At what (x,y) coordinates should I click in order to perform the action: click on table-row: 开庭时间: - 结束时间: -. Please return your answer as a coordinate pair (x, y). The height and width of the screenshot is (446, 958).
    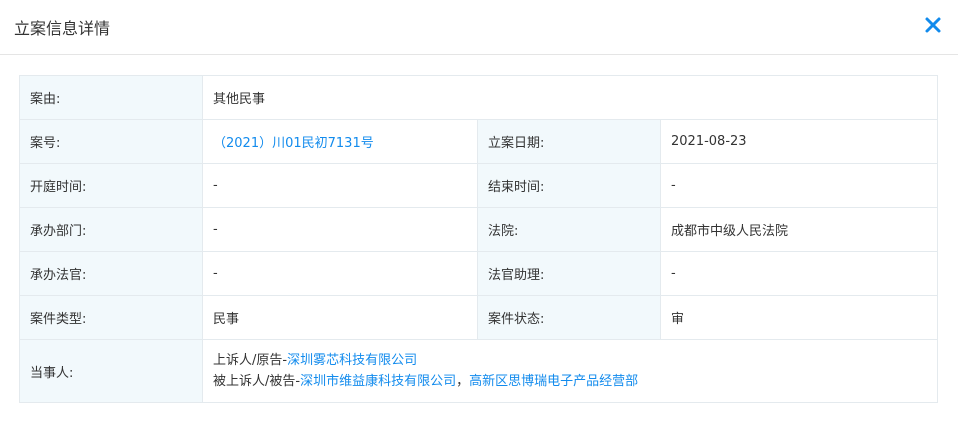
    Looking at the image, I should click on (479, 185).